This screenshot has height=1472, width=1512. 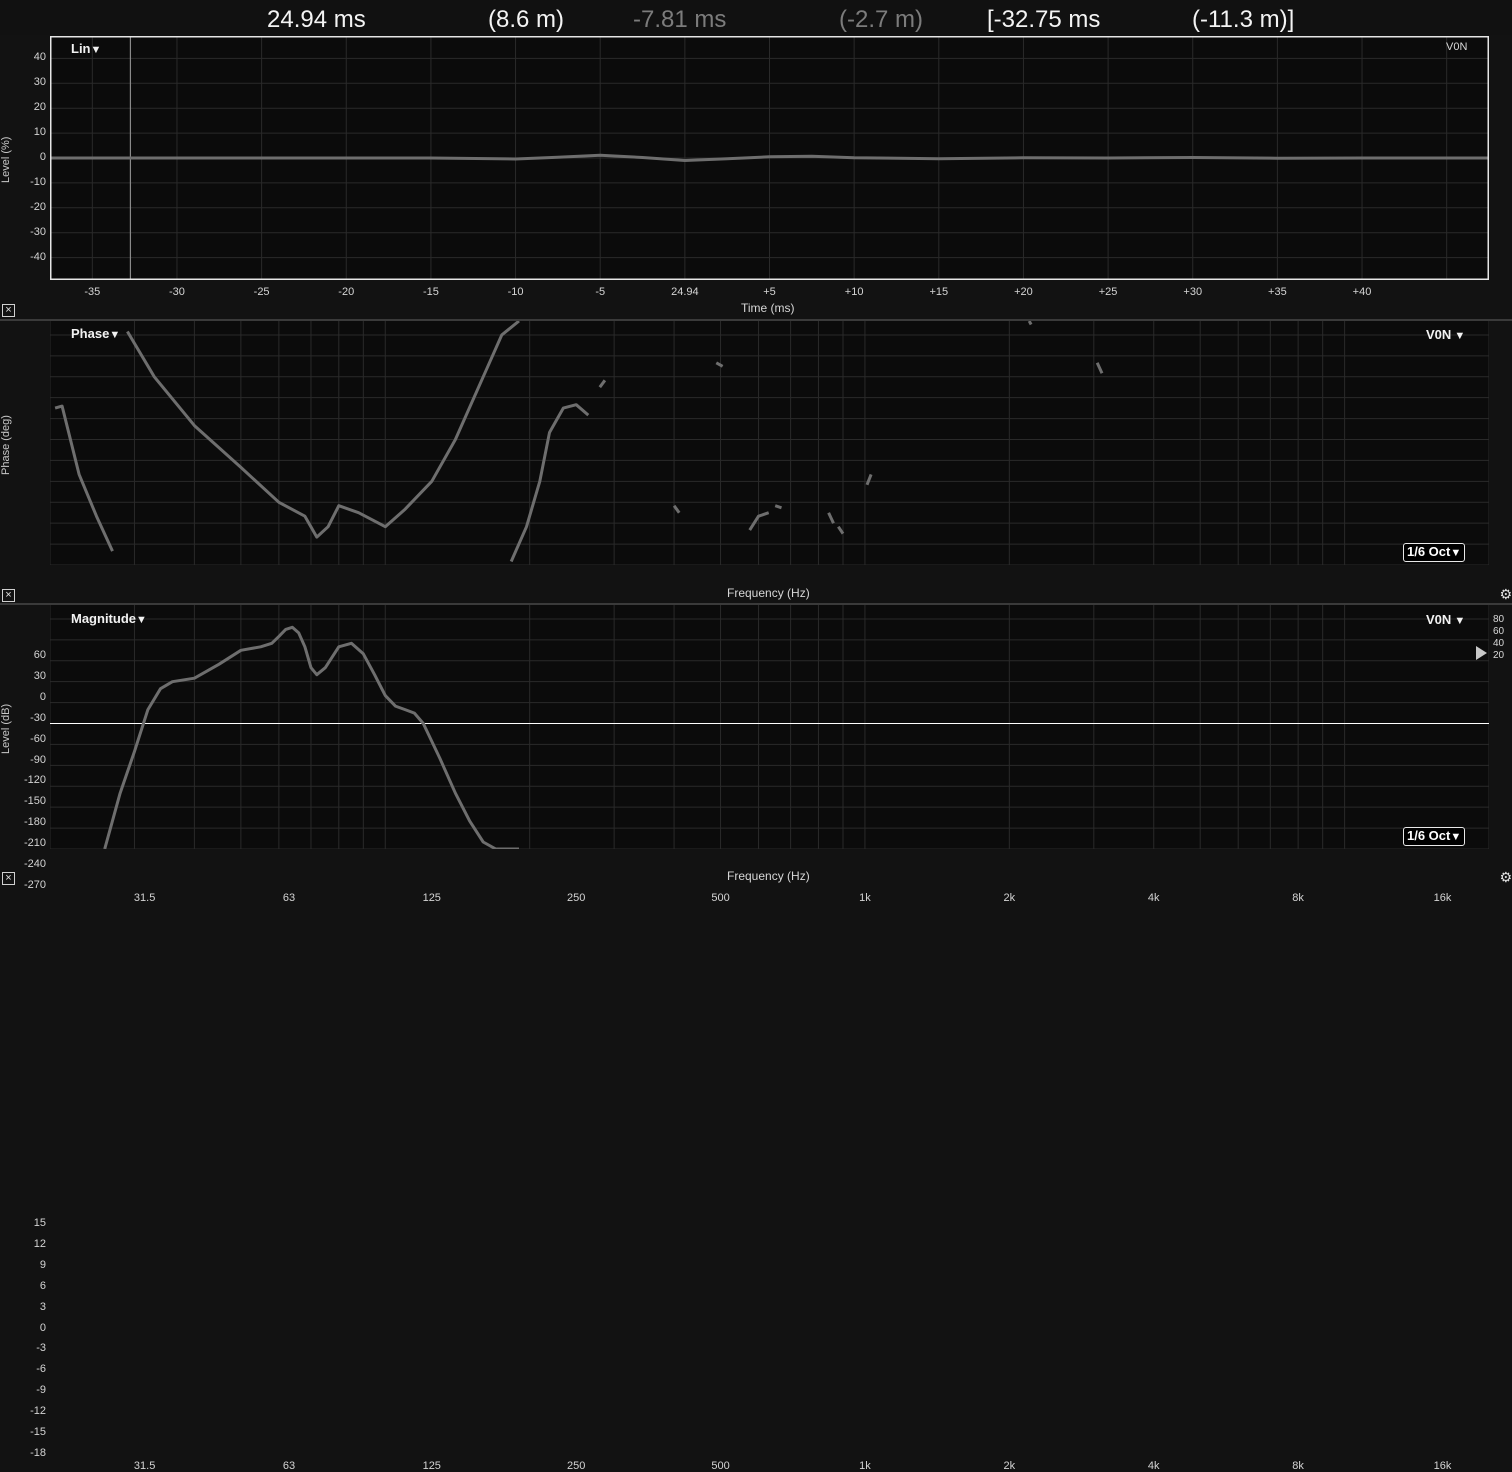 I want to click on y-tick-label: -40, so click(x=38, y=256).